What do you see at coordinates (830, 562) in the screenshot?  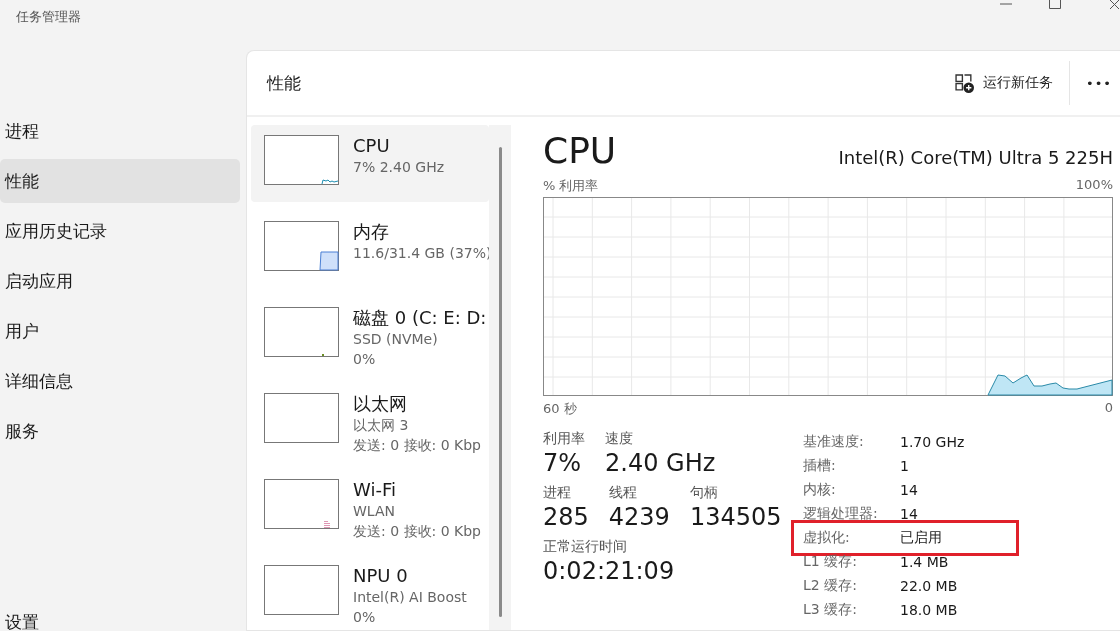 I see `spec-label: L1 缓存:` at bounding box center [830, 562].